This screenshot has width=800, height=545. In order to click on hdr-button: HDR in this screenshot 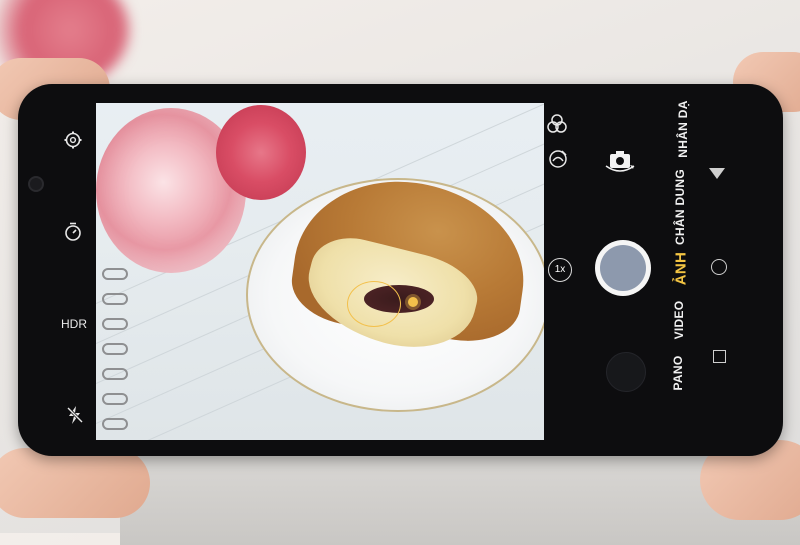, I will do `click(74, 324)`.